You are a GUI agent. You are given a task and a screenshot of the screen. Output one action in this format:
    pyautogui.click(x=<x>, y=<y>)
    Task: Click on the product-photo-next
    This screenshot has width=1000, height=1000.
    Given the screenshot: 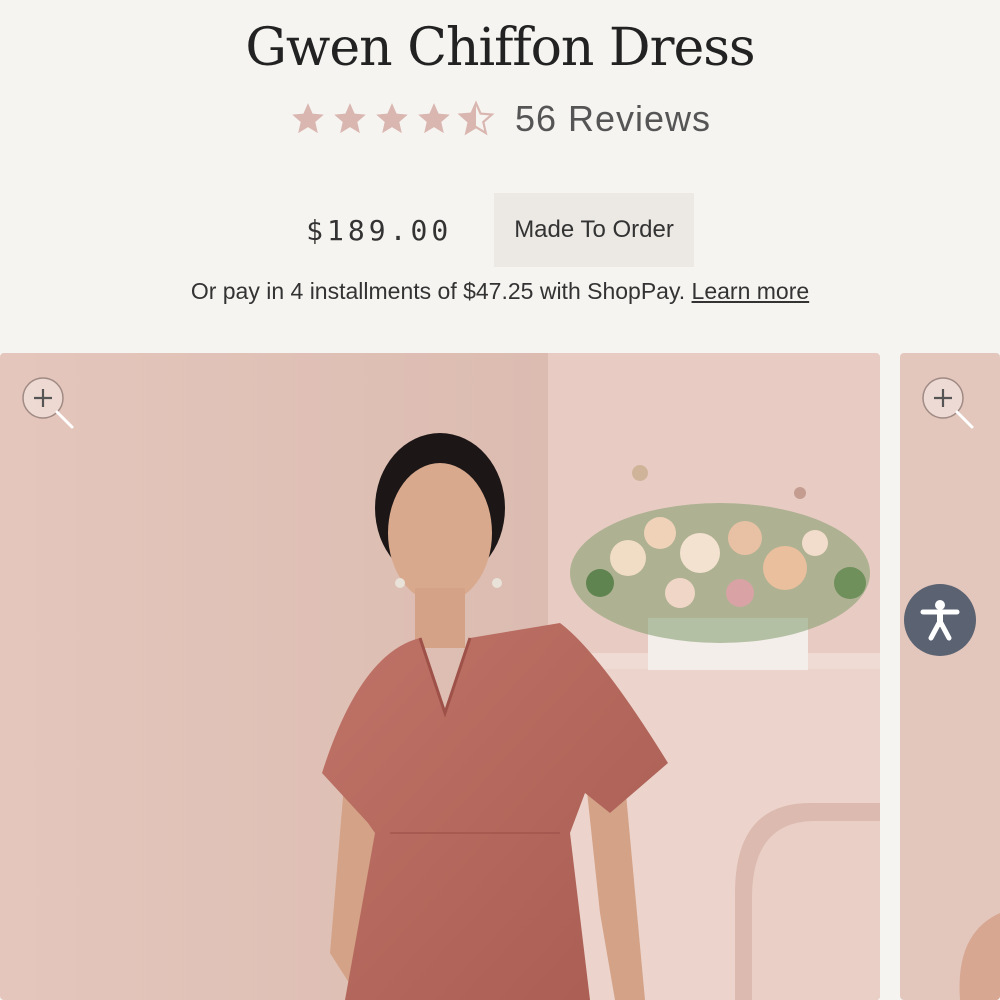 What is the action you would take?
    pyautogui.click(x=950, y=676)
    